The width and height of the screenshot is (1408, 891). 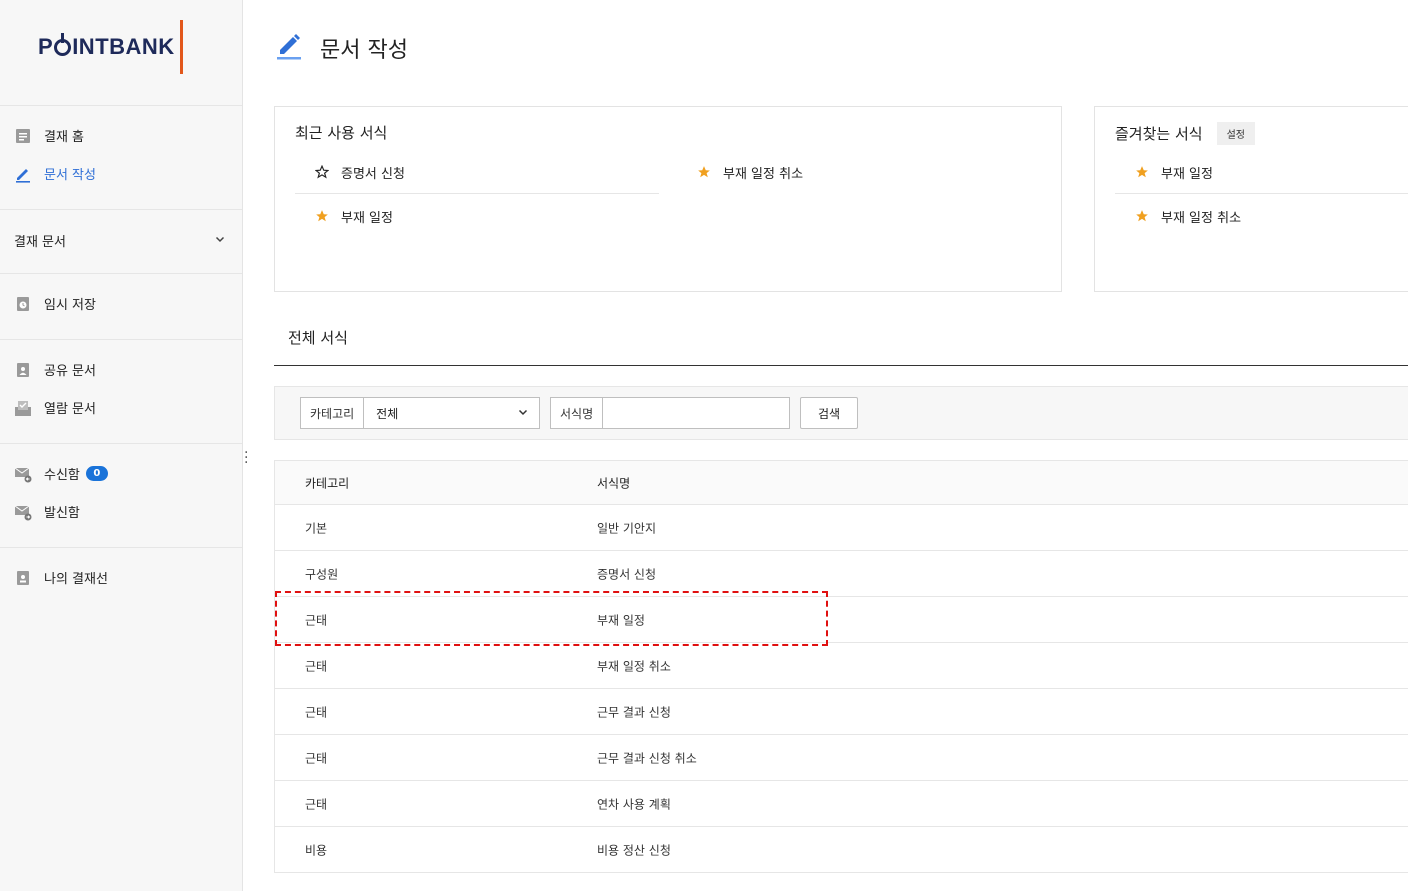 I want to click on form-name-filter: 서식명, so click(x=670, y=413).